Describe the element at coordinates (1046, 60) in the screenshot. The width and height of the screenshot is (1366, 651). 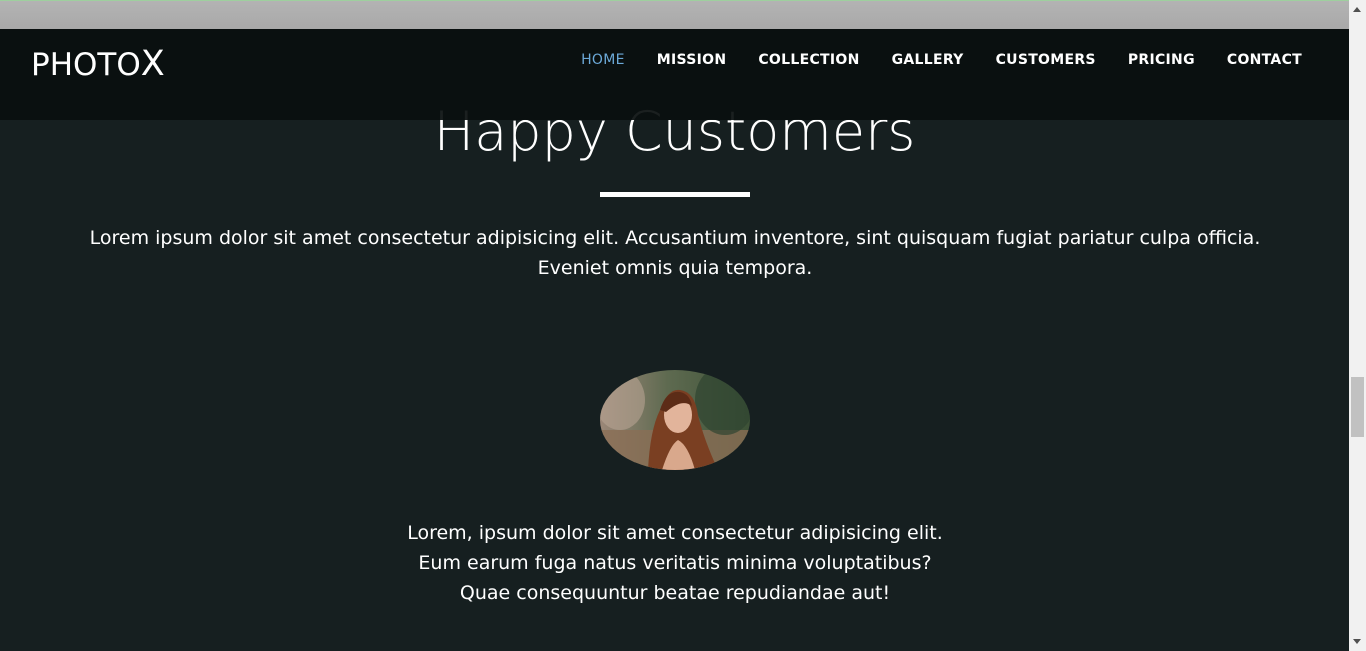
I see `nav-item-customers: CUSTOMERS` at that location.